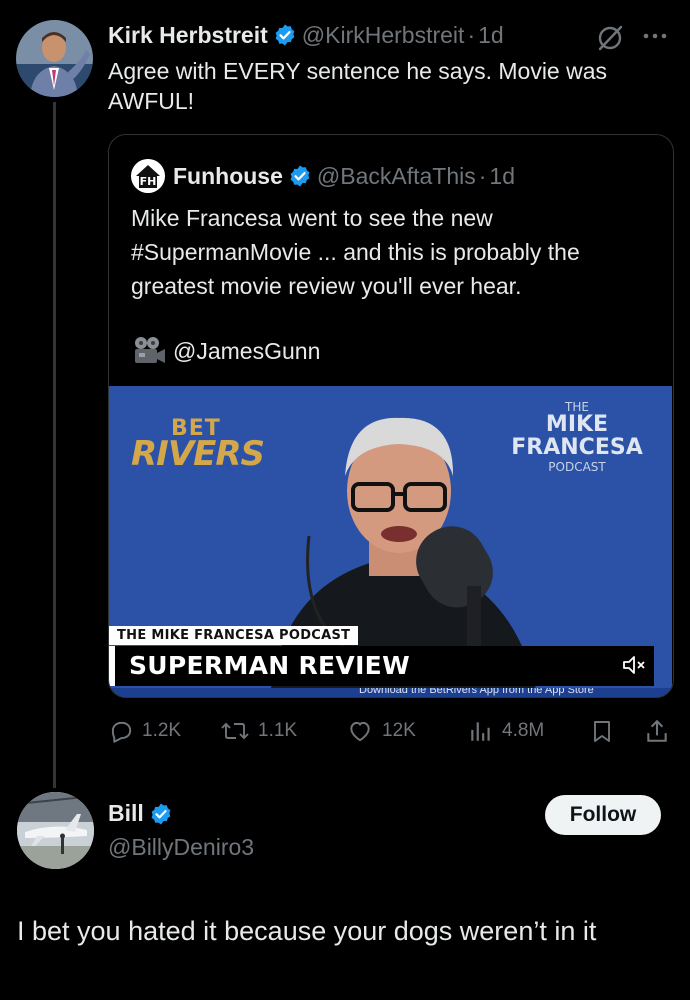 This screenshot has width=690, height=1000. I want to click on reply-count: 1.2K, so click(162, 730).